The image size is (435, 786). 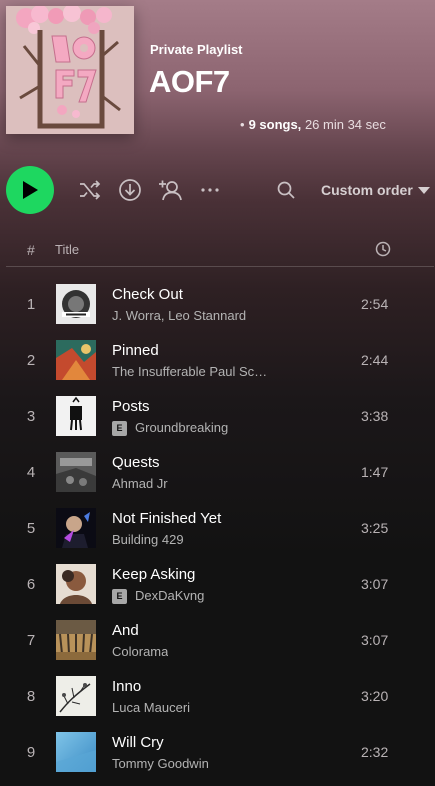 What do you see at coordinates (153, 574) in the screenshot?
I see `track-title: Keep Asking` at bounding box center [153, 574].